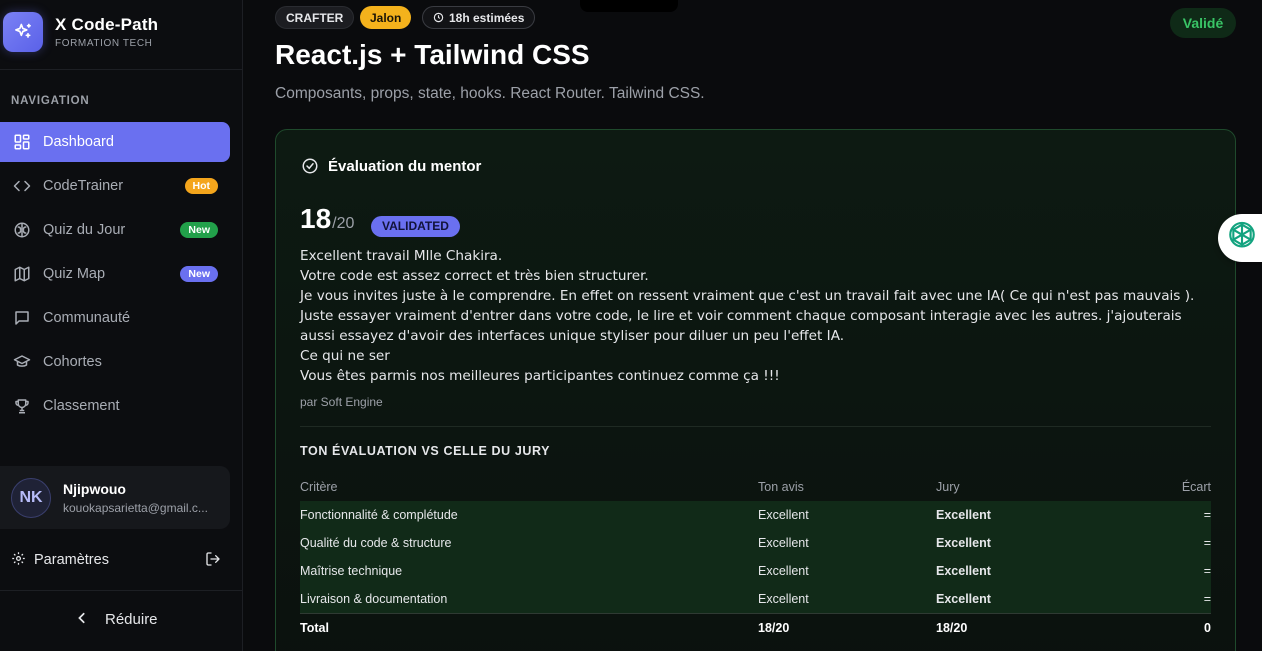 Image resolution: width=1262 pixels, height=651 pixels. I want to click on column-header: Ton avis, so click(781, 487).